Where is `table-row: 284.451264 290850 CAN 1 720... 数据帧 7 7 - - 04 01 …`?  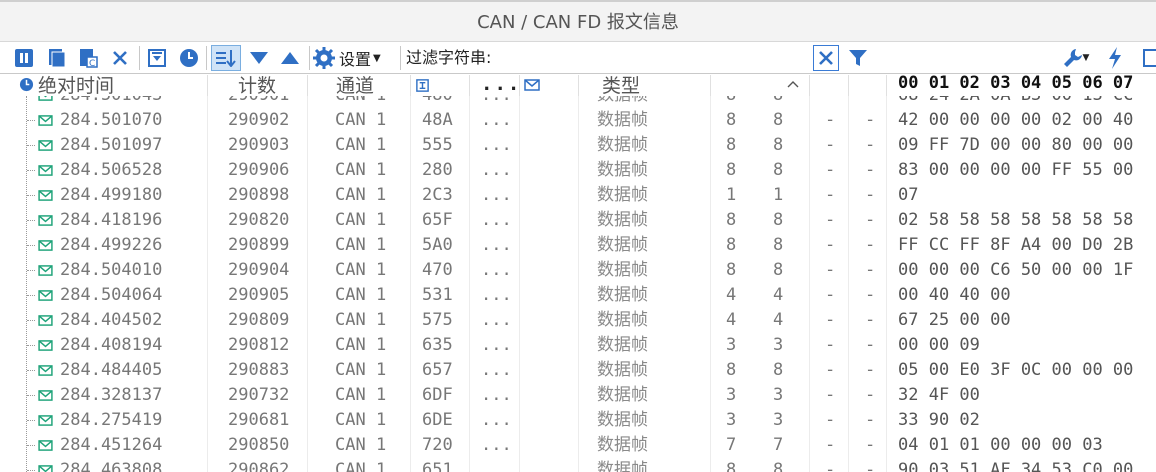 table-row: 284.451264 290850 CAN 1 720... 数据帧 7 7 - - 04 01 … is located at coordinates (578, 445).